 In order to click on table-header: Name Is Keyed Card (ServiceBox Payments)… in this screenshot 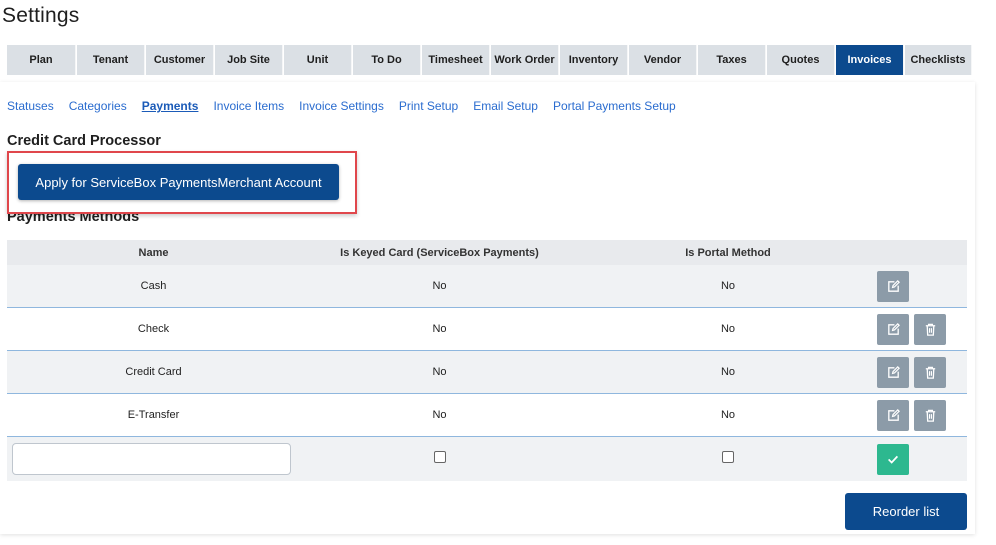, I will do `click(487, 252)`.